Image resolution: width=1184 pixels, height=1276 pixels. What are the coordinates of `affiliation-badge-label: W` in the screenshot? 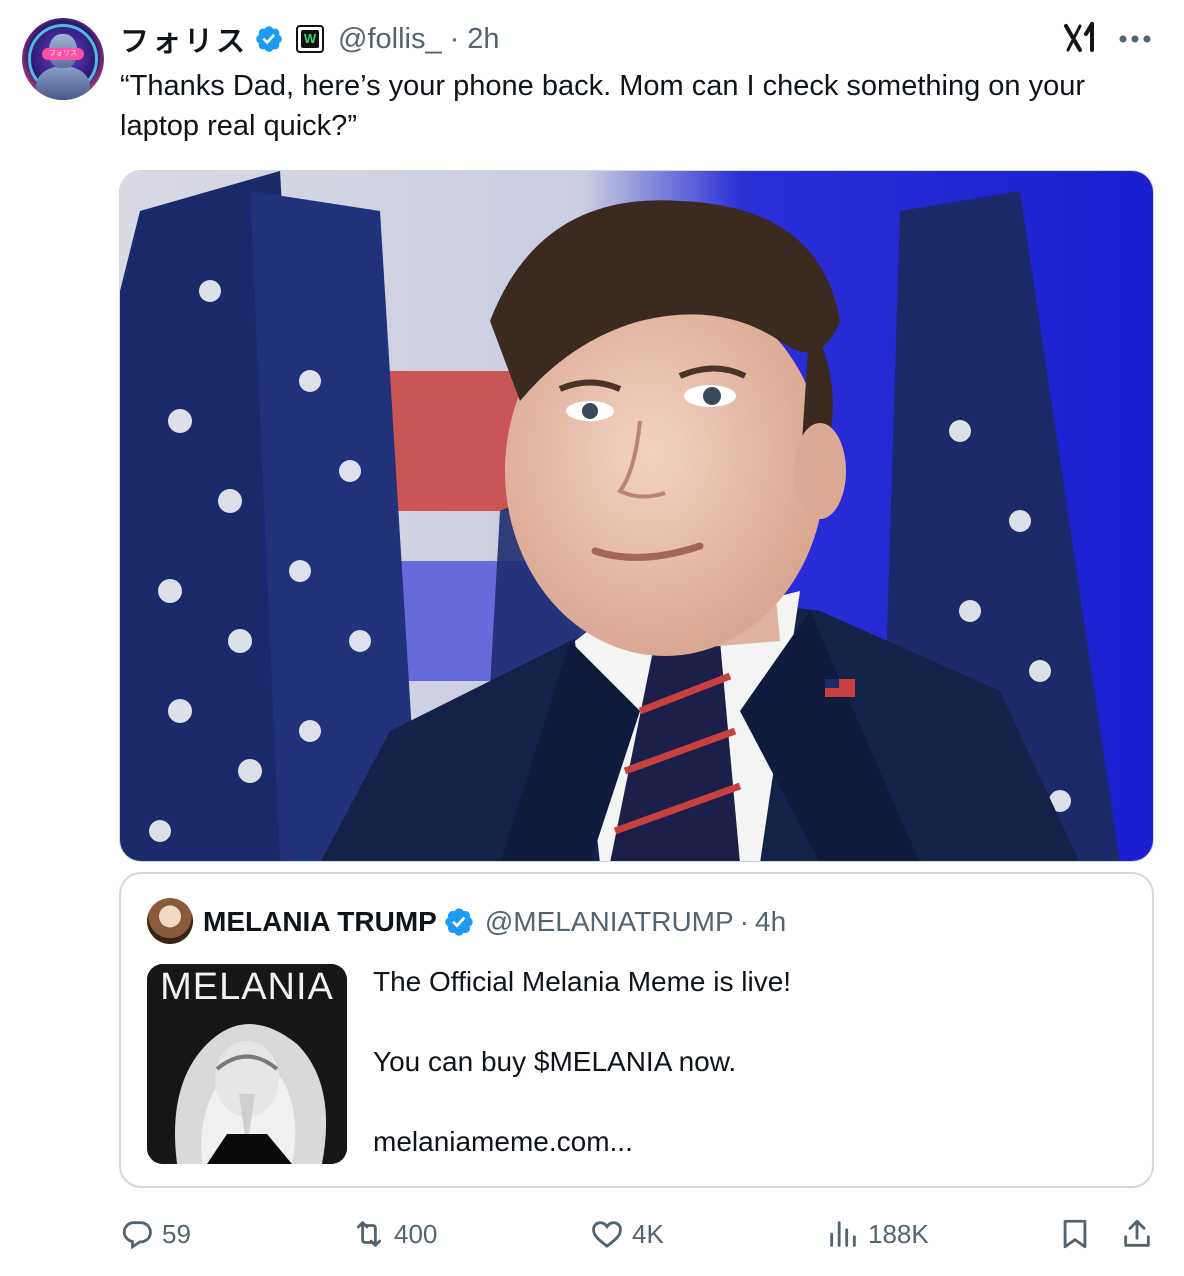 It's located at (310, 39).